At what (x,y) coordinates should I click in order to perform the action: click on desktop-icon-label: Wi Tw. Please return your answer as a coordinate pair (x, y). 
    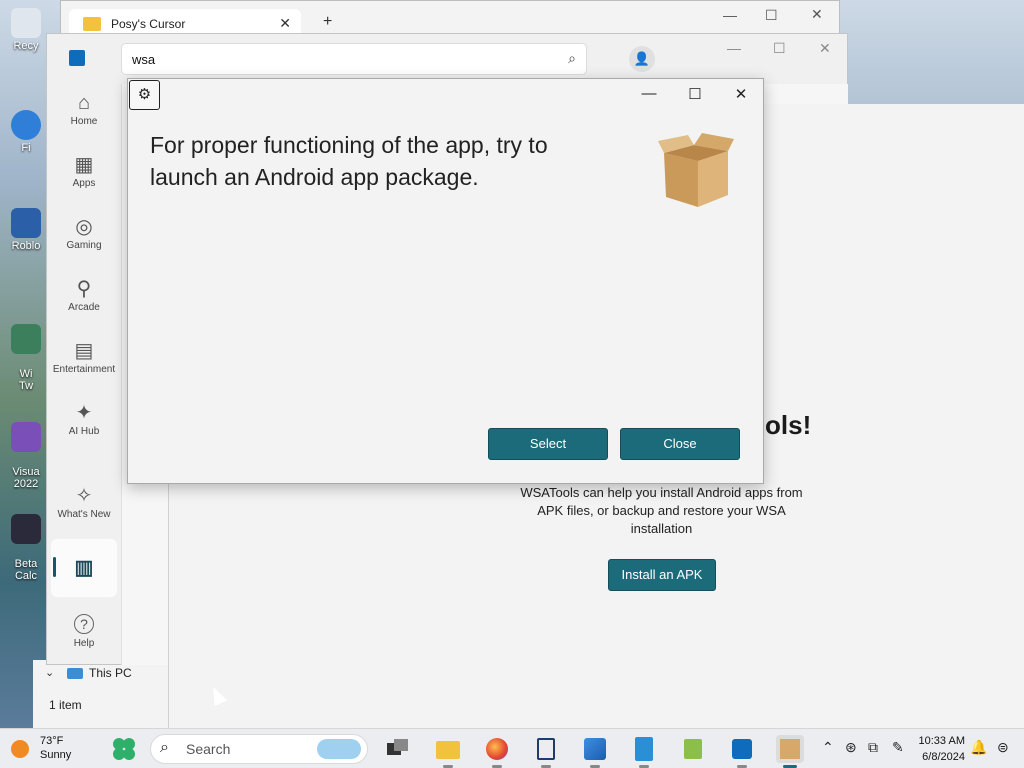
    Looking at the image, I should click on (26, 380).